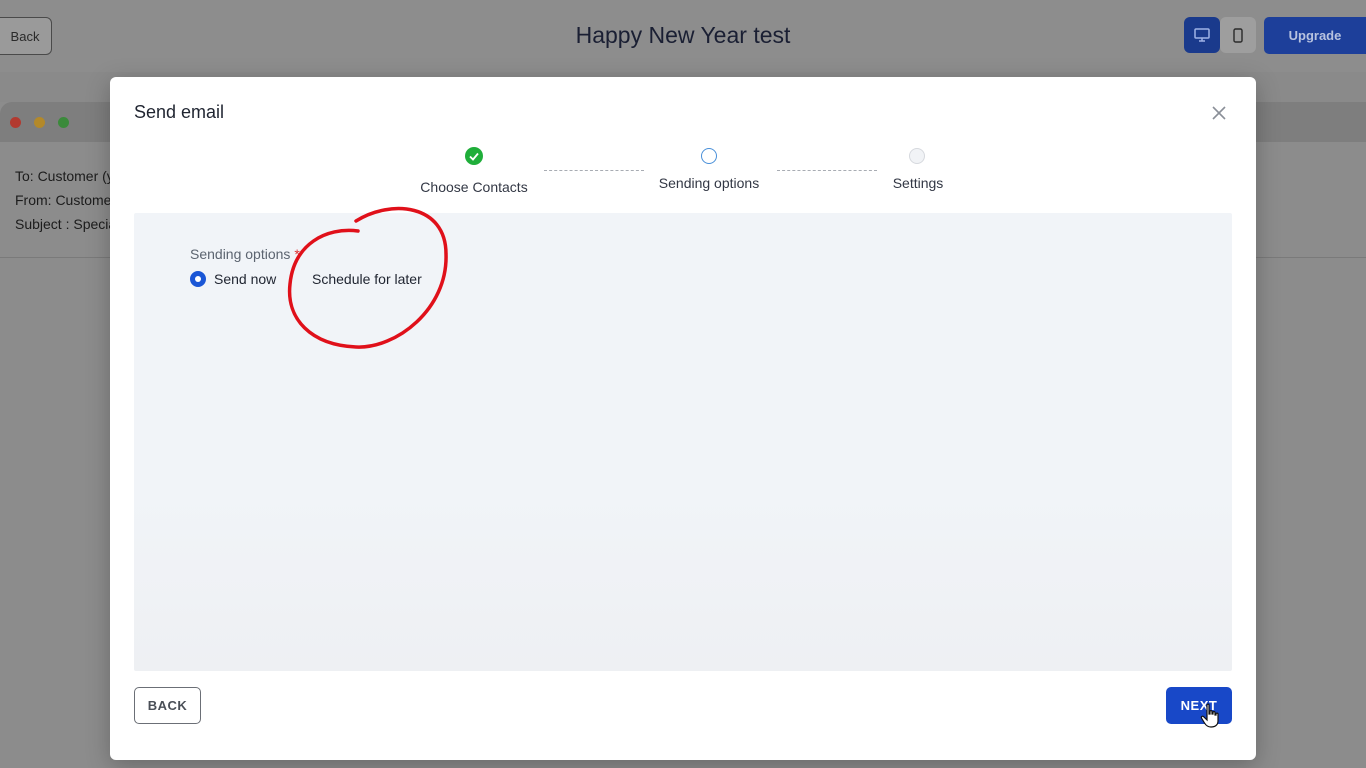  Describe the element at coordinates (240, 254) in the screenshot. I see `sending-options-label-text: Sending options` at that location.